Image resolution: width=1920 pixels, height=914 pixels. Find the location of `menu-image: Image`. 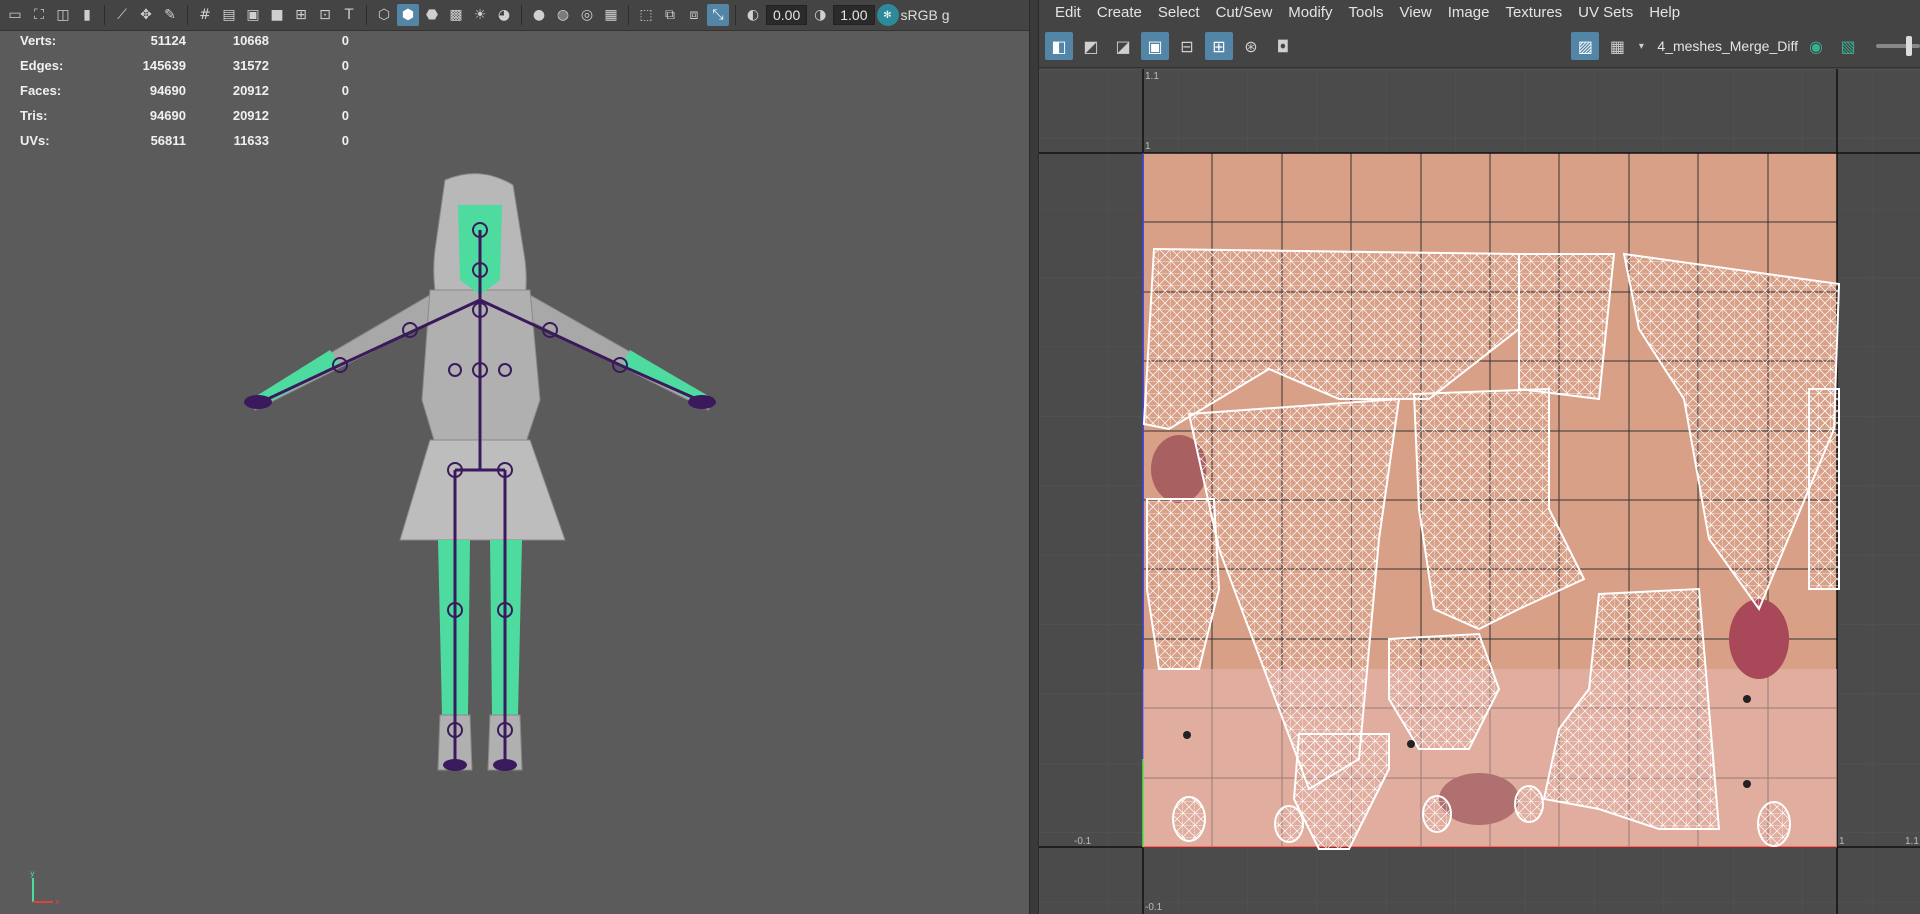

menu-image: Image is located at coordinates (1469, 12).